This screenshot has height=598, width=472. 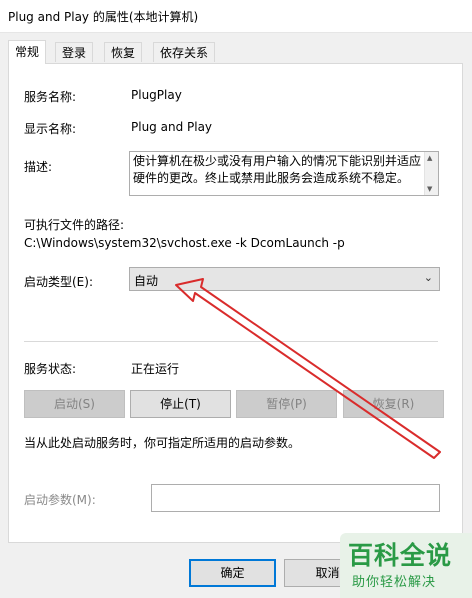 What do you see at coordinates (286, 404) in the screenshot?
I see `pause-button: 暂停(P)` at bounding box center [286, 404].